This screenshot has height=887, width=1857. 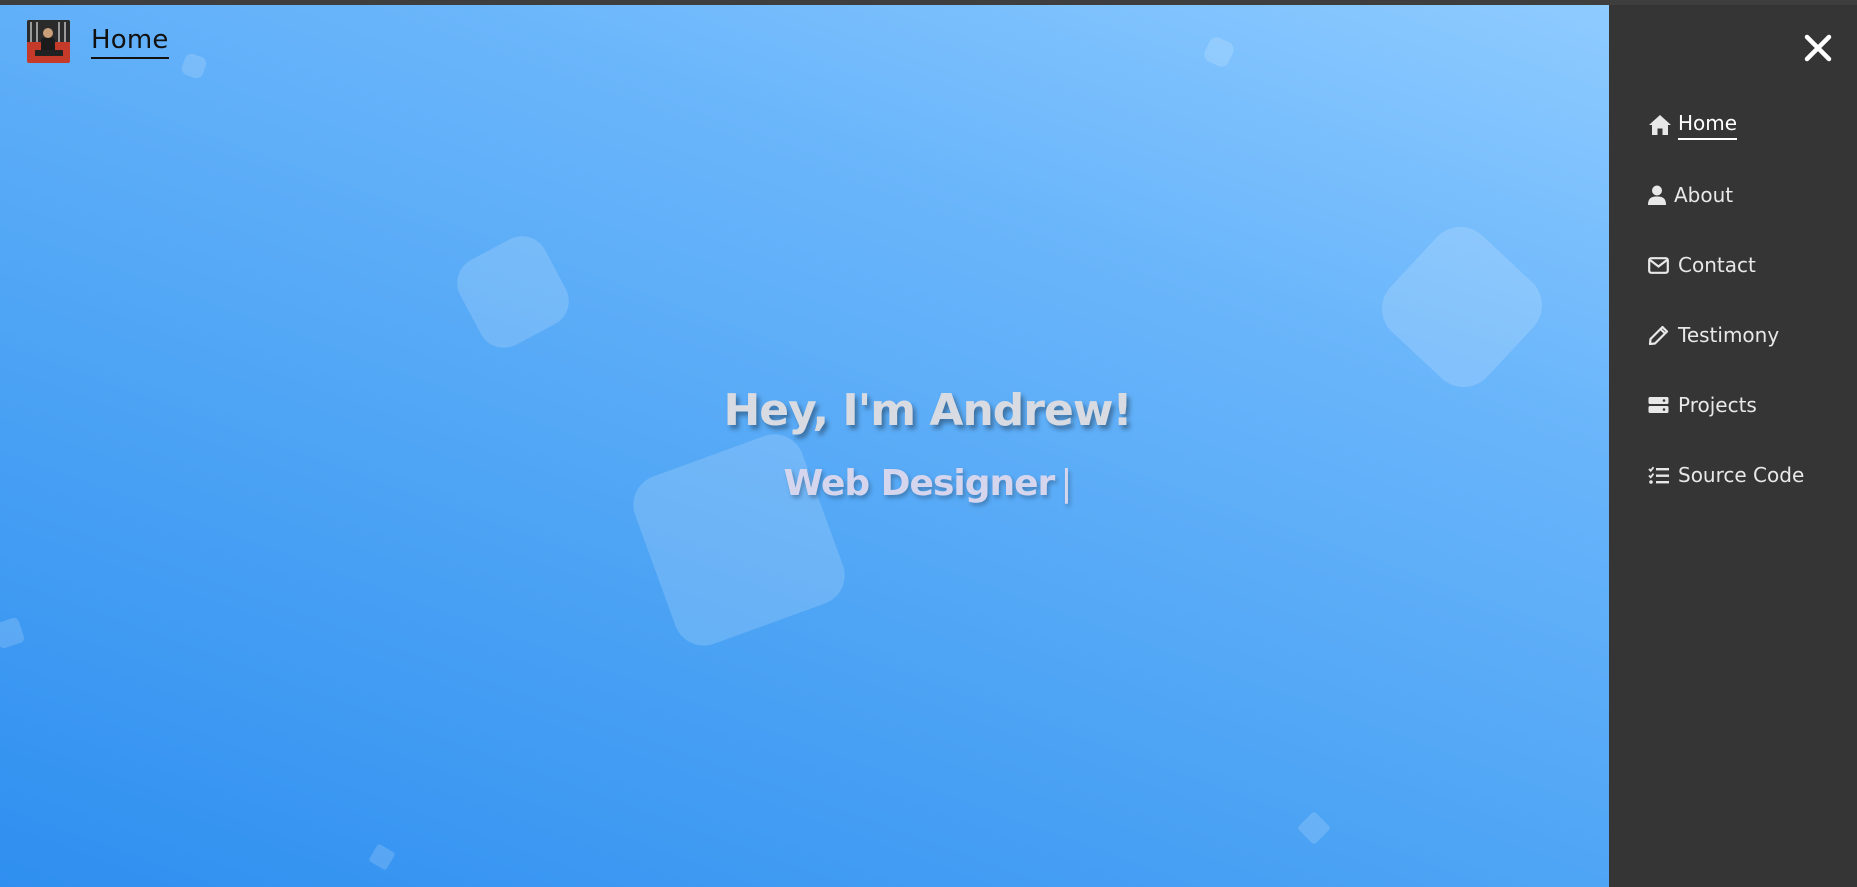 I want to click on hero-role-text: Web Designer, so click(x=919, y=483).